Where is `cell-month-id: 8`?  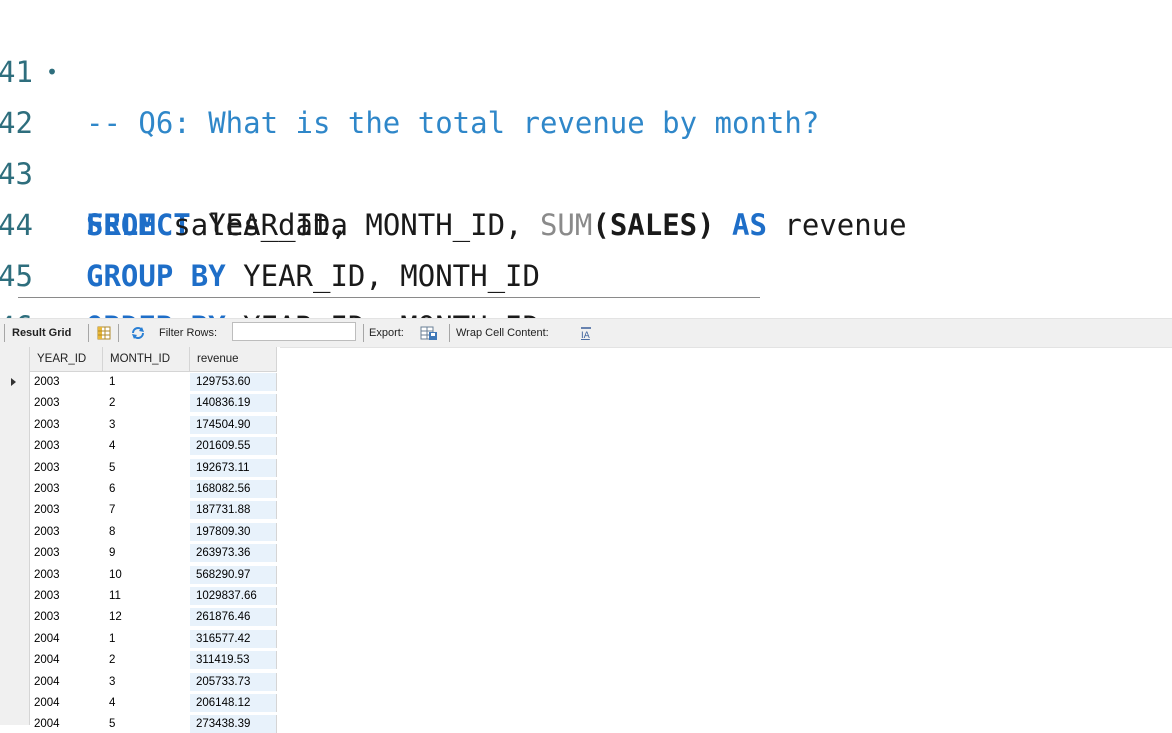
cell-month-id: 8 is located at coordinates (146, 532).